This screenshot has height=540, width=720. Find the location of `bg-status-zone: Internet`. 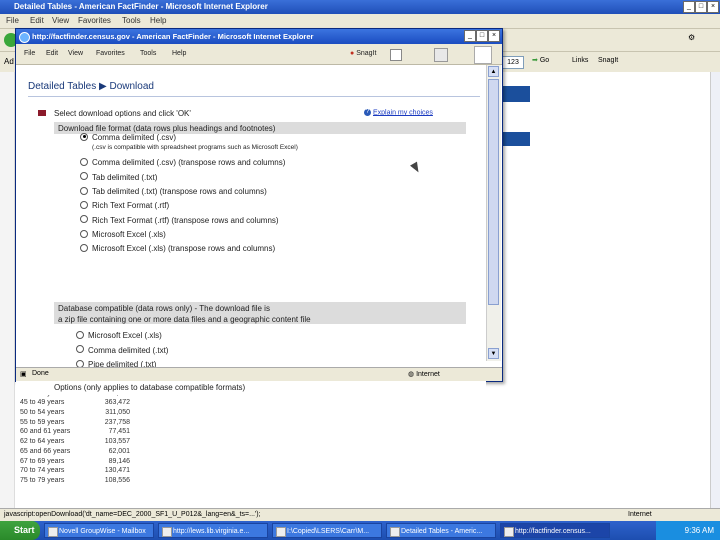

bg-status-zone: Internet is located at coordinates (640, 514).